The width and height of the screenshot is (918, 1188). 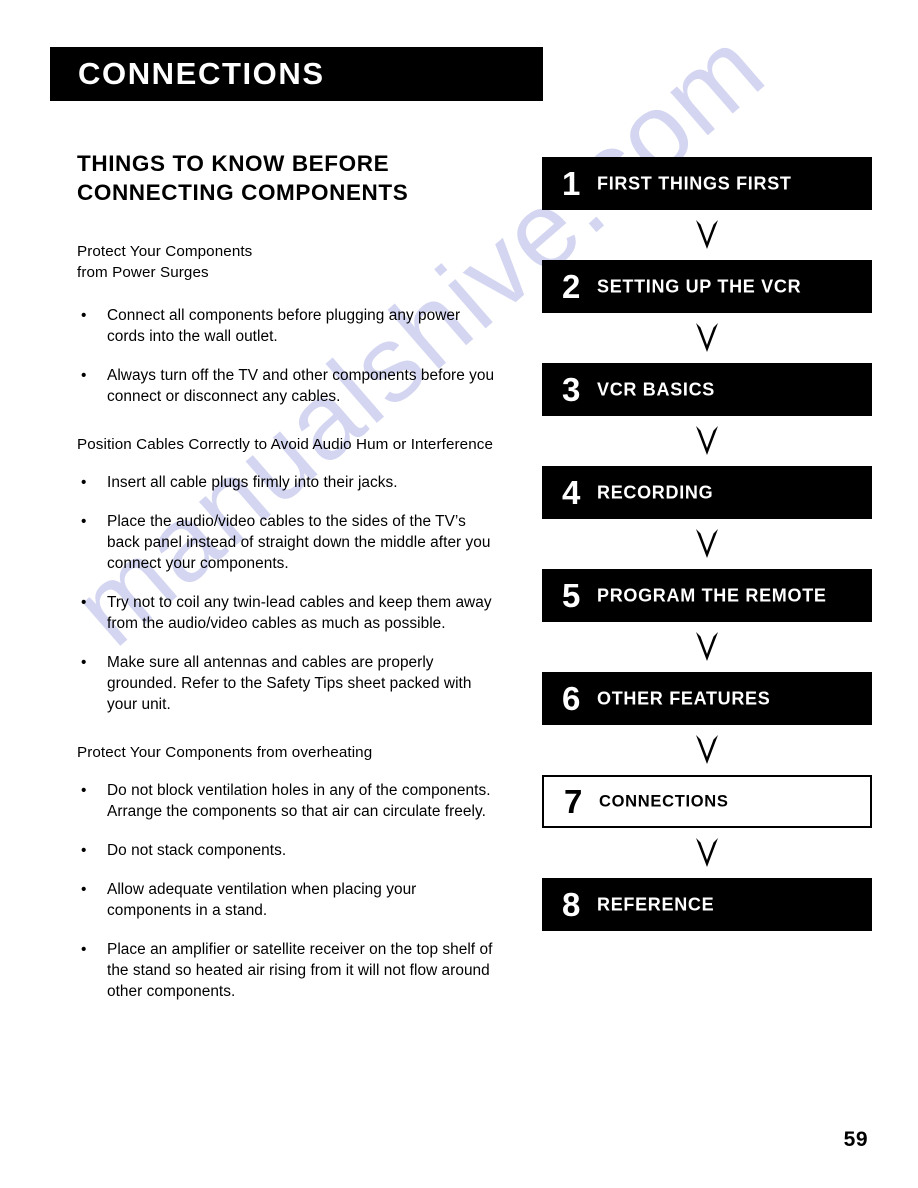 I want to click on nav-item-label: VCR BASICS, so click(x=656, y=389).